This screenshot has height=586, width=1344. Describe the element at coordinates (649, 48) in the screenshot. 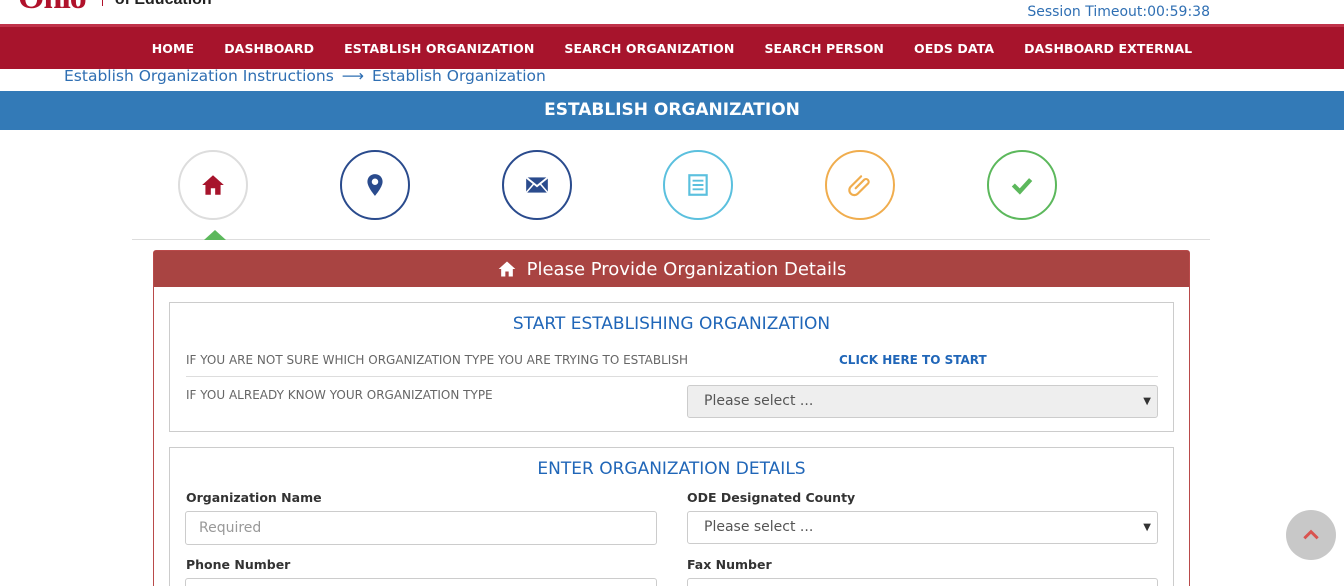

I see `nav-item-search-organization: SEARCH ORGANIZATION` at that location.